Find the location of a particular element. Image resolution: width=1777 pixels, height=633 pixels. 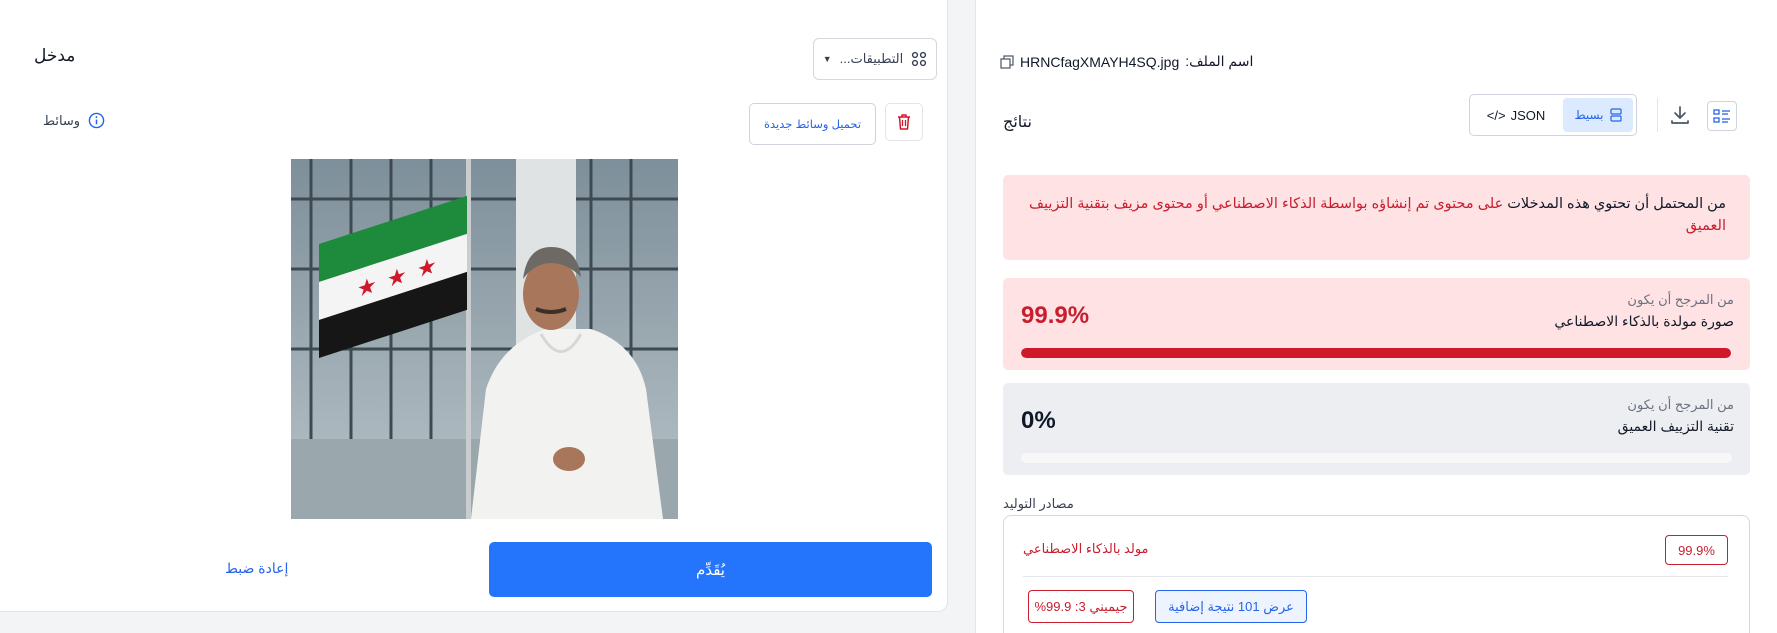

view-json-label: JSON is located at coordinates (1528, 115).